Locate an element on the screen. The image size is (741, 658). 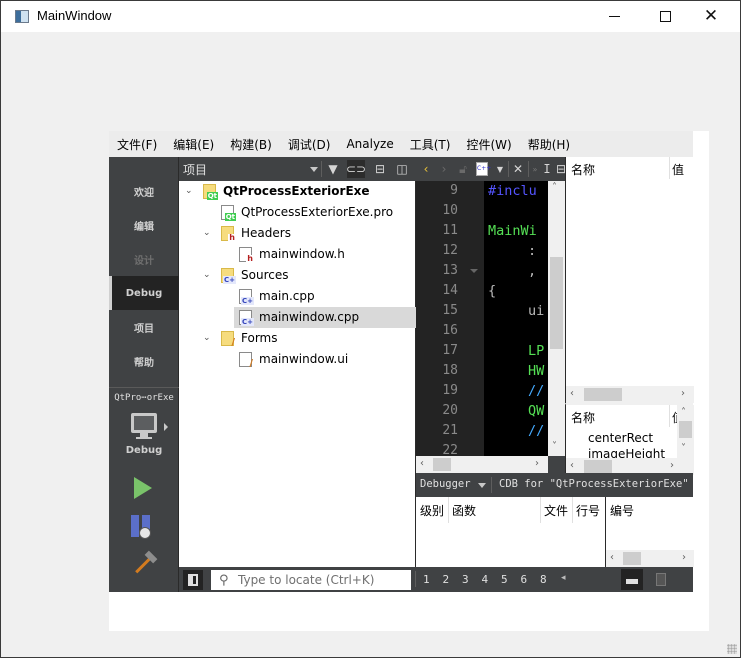
column-header-level: 级别 is located at coordinates (432, 510).